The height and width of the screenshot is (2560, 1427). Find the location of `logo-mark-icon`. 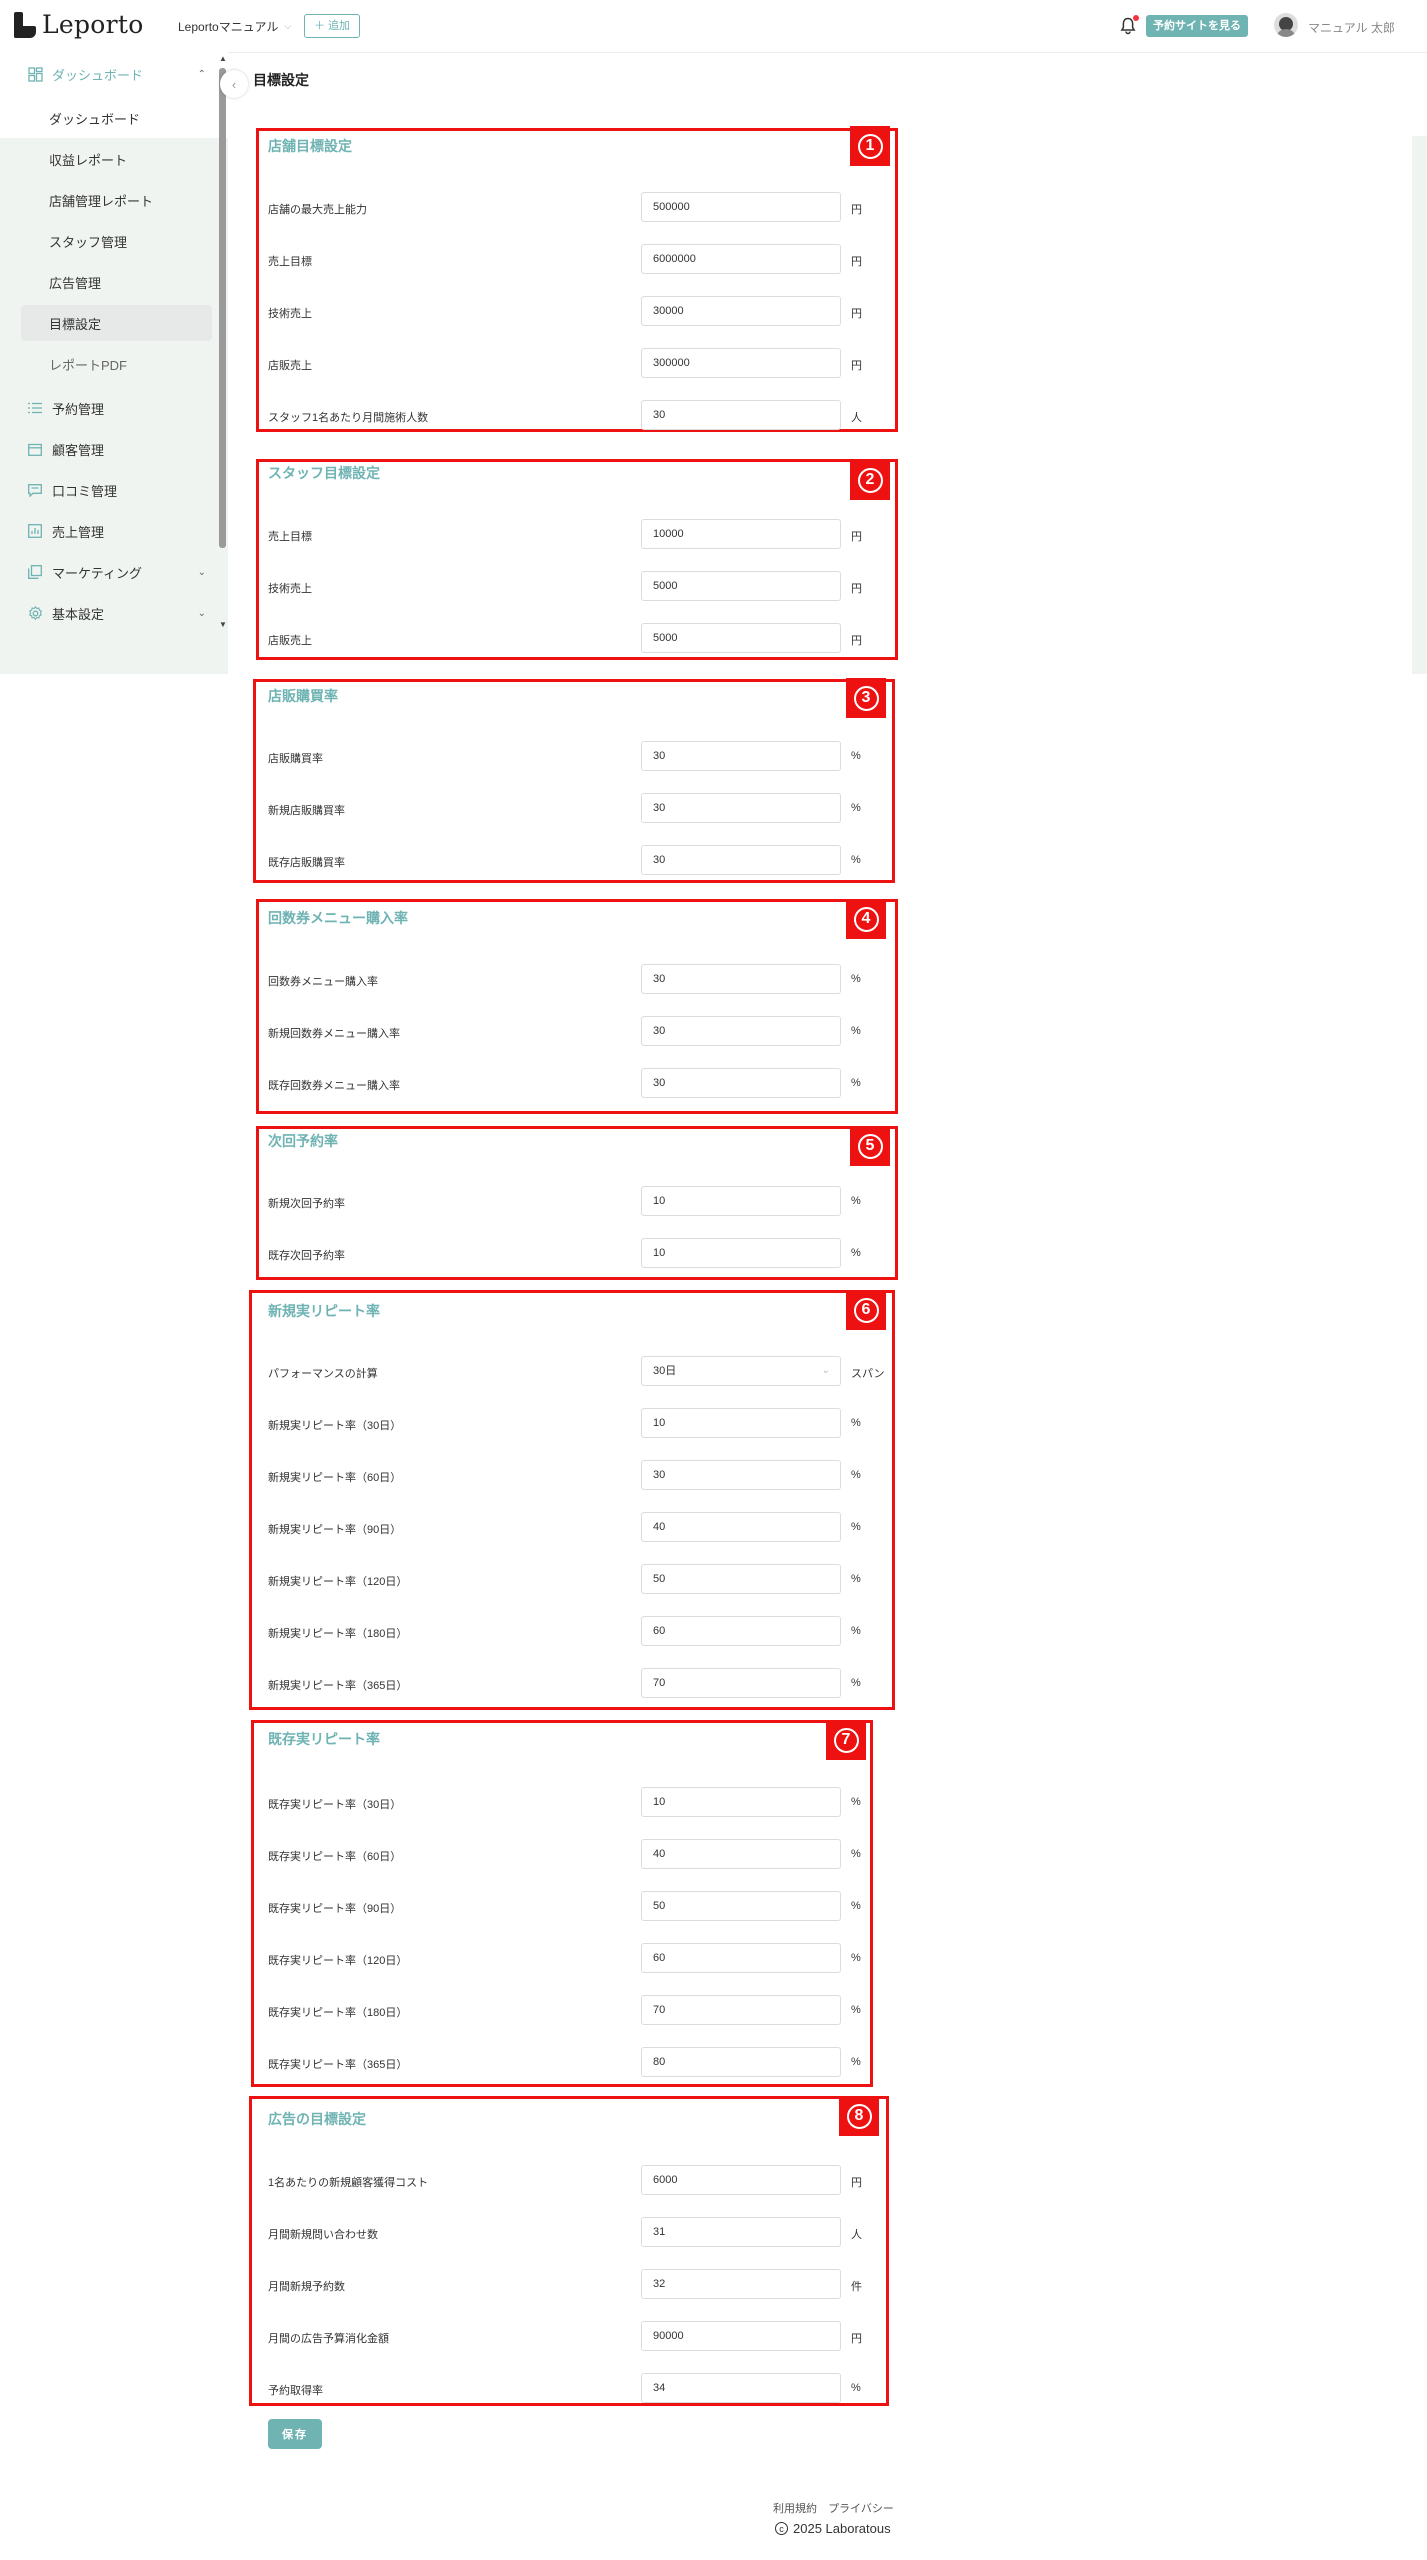

logo-mark-icon is located at coordinates (25, 24).